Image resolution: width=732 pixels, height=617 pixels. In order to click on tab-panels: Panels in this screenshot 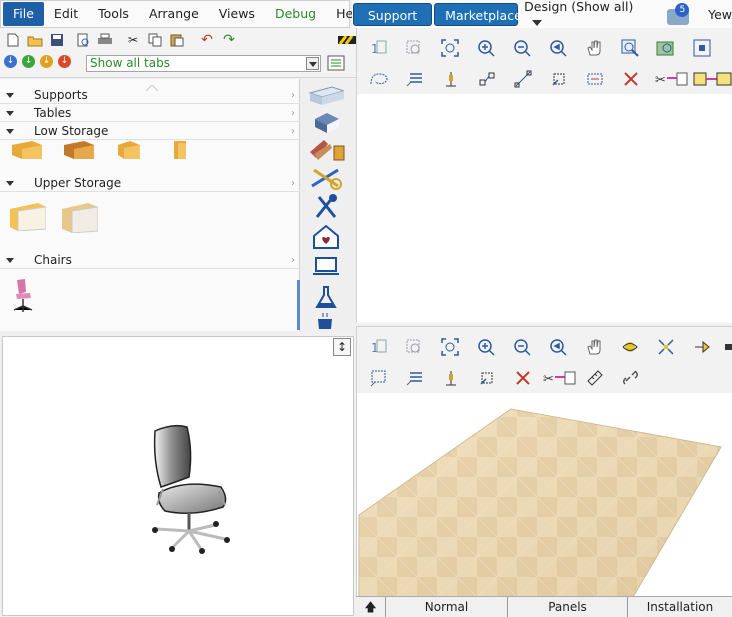, I will do `click(568, 607)`.